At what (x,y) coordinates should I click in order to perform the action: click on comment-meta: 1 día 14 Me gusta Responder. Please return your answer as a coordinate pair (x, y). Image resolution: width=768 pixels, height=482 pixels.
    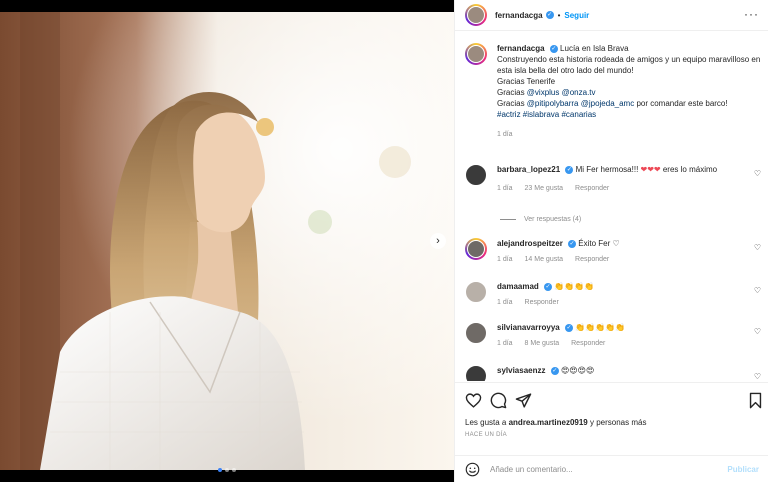
    Looking at the image, I should click on (629, 259).